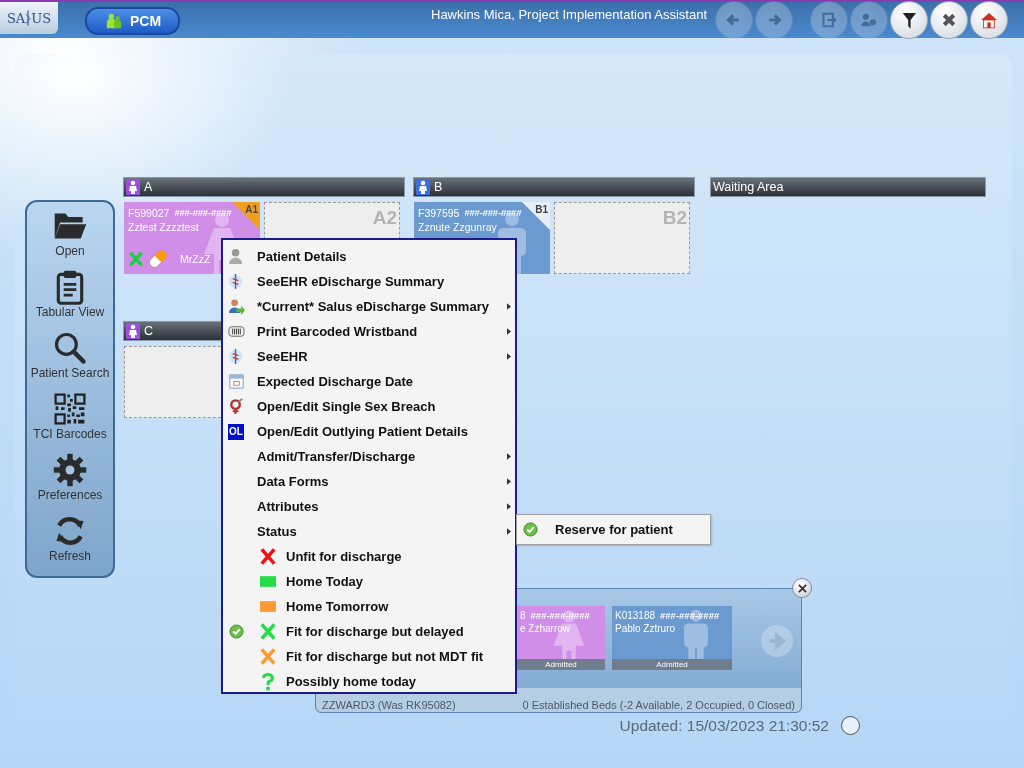 The height and width of the screenshot is (768, 1024). Describe the element at coordinates (439, 213) in the screenshot. I see `patient-id: F397595` at that location.